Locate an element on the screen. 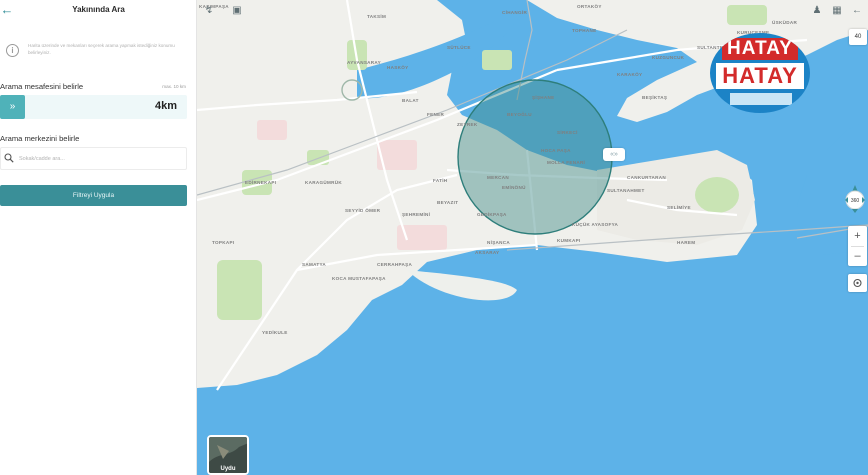  district-label: MOLLA FENARİ is located at coordinates (566, 162).